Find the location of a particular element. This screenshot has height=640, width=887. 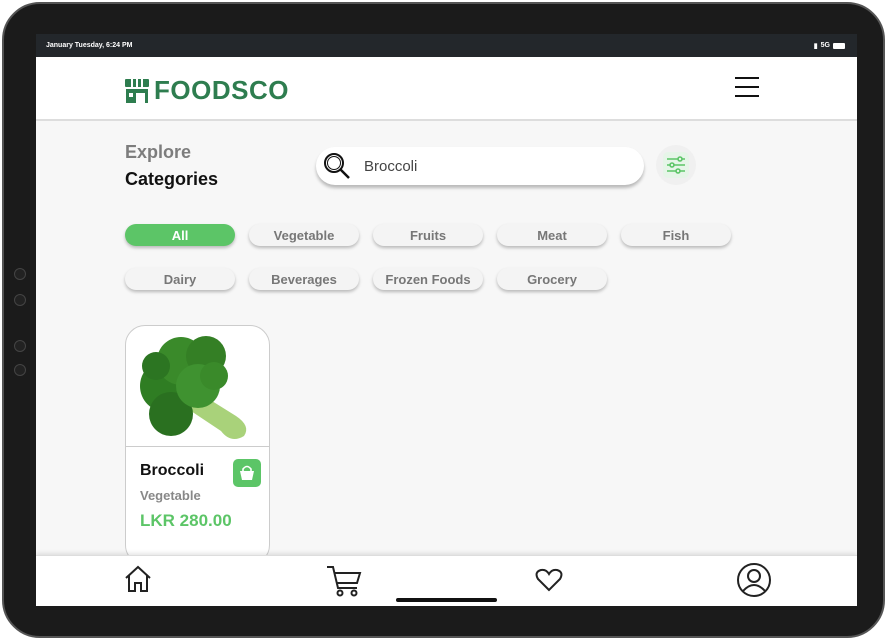

store-icon is located at coordinates (137, 90).